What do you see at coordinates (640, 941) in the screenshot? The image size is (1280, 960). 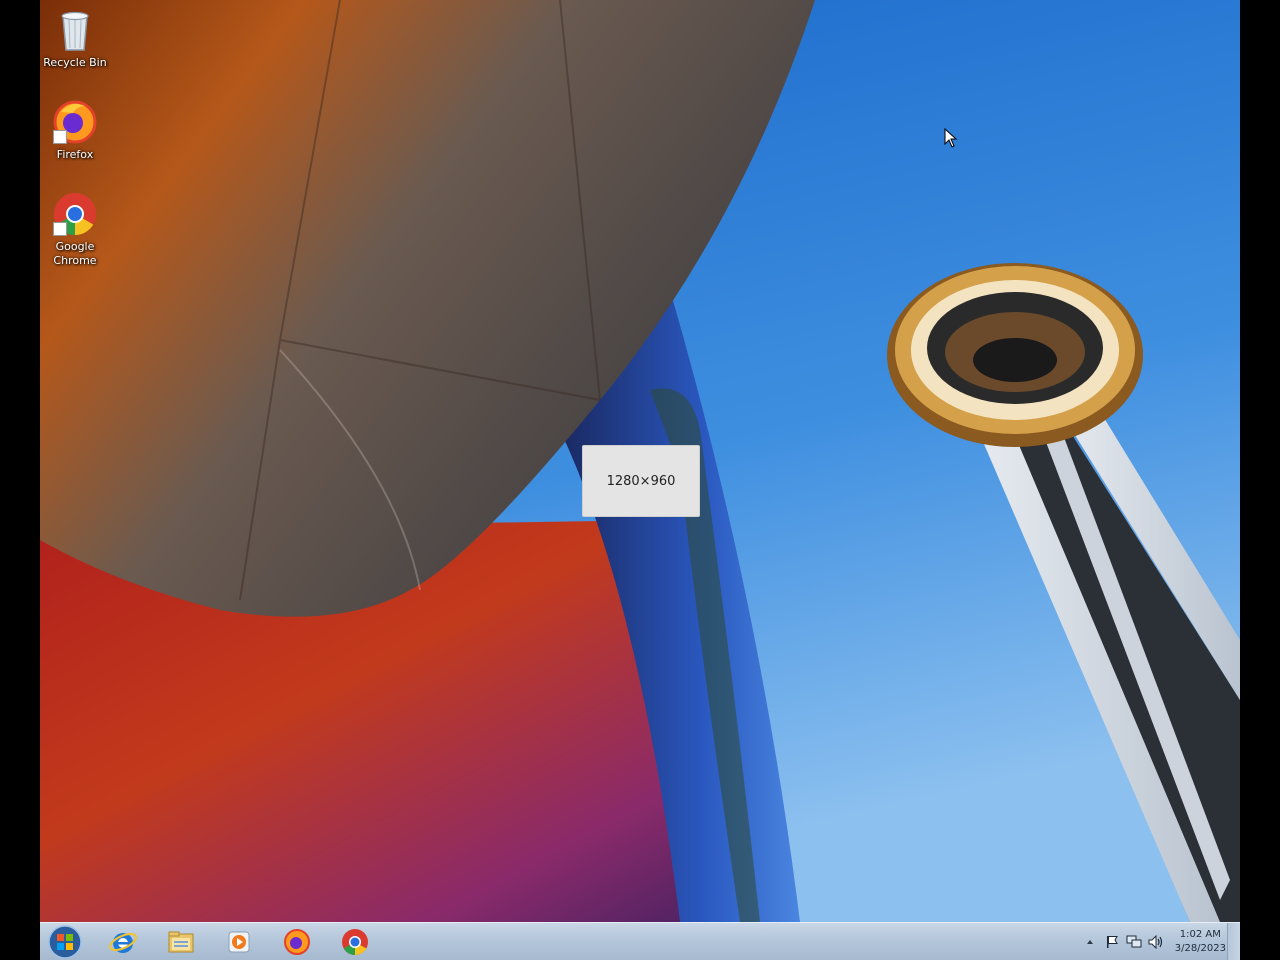 I see `taskbar: 1:02 AM 3/28/2023` at bounding box center [640, 941].